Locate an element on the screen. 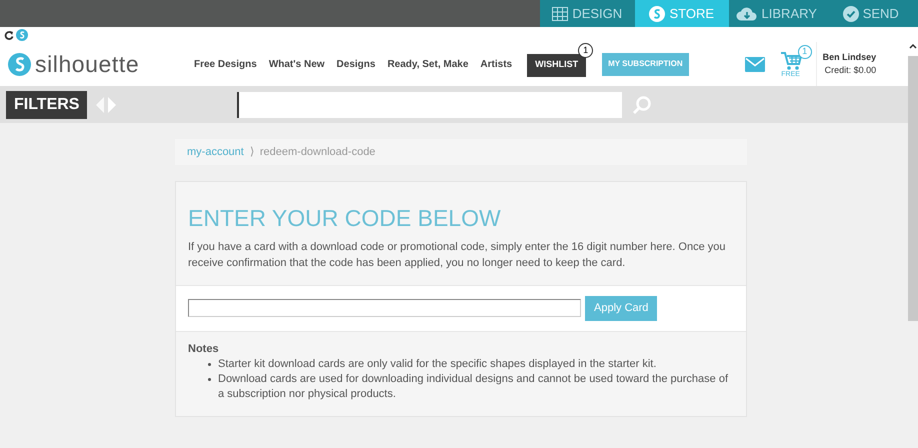 The image size is (918, 448). note-text: Download cards are used for downloading individual designs and cannot be used toward the purchase of a subscription nor physical products. is located at coordinates (474, 387).